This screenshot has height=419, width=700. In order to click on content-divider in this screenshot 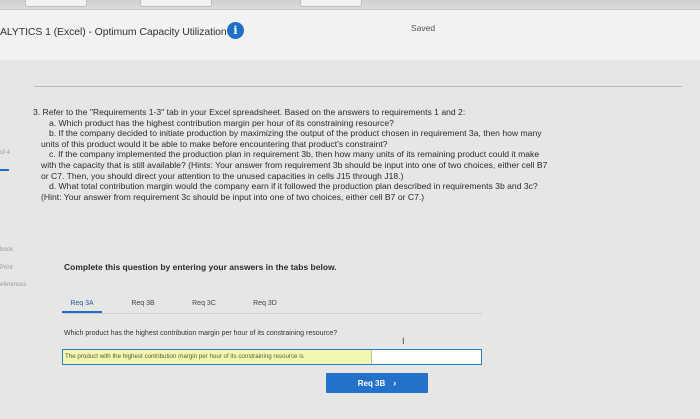, I will do `click(358, 86)`.